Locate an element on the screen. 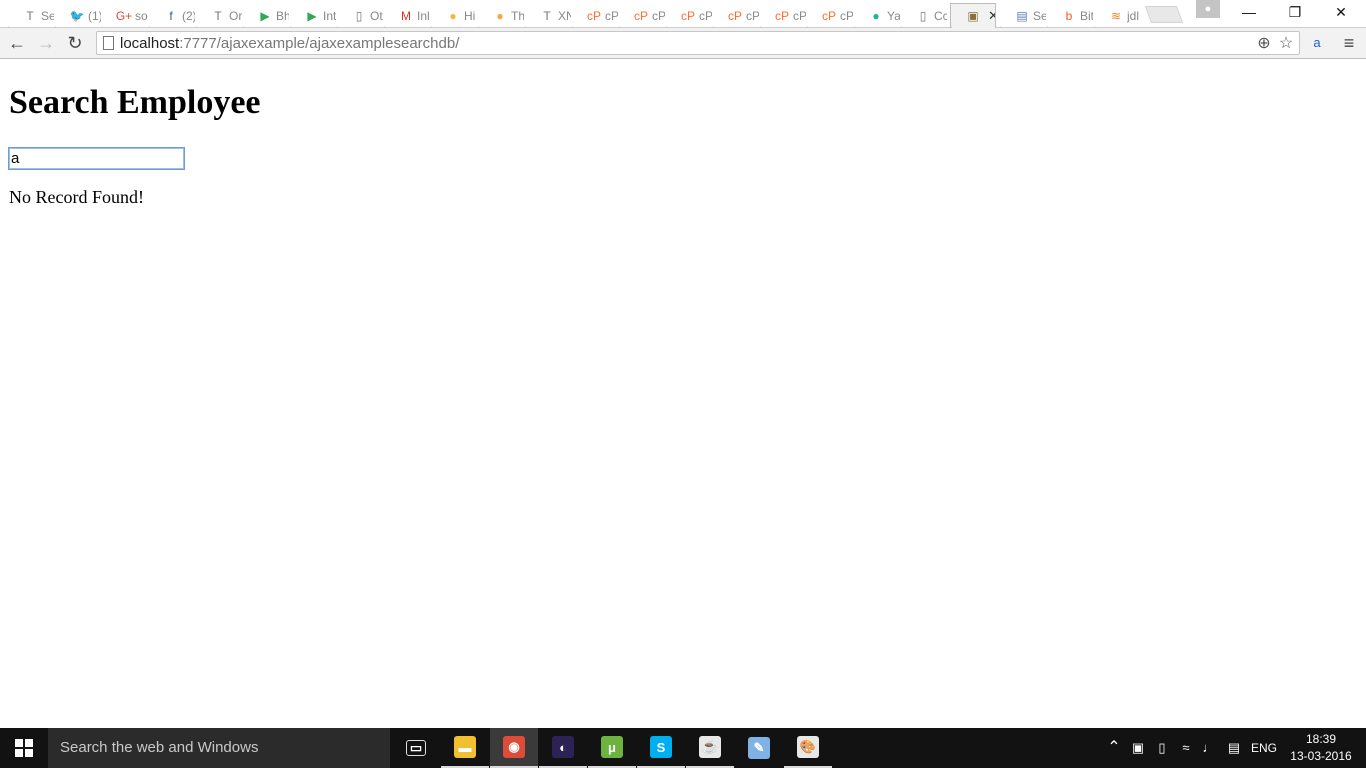 Image resolution: width=1366 pixels, height=768 pixels. battery-icon: ▯ is located at coordinates (1162, 748).